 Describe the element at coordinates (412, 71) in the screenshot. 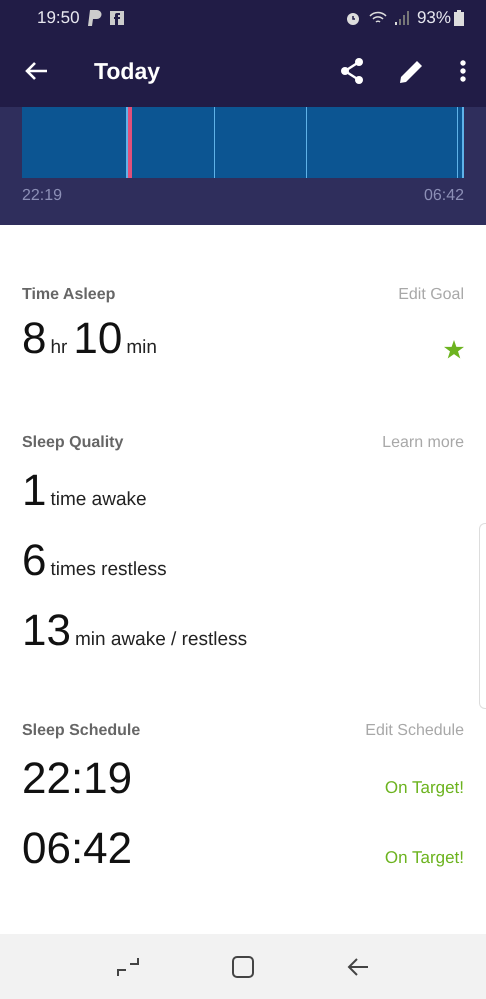

I see `pencil-icon` at that location.